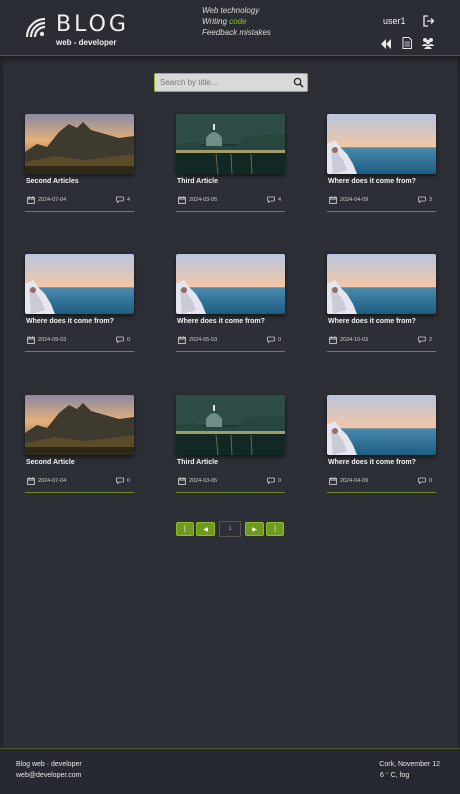 The width and height of the screenshot is (460, 794). I want to click on article-comment-count: 3, so click(425, 199).